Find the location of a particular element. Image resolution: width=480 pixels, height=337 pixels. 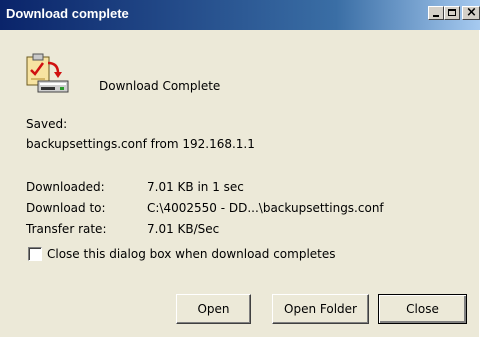

close-button: Close is located at coordinates (422, 309).